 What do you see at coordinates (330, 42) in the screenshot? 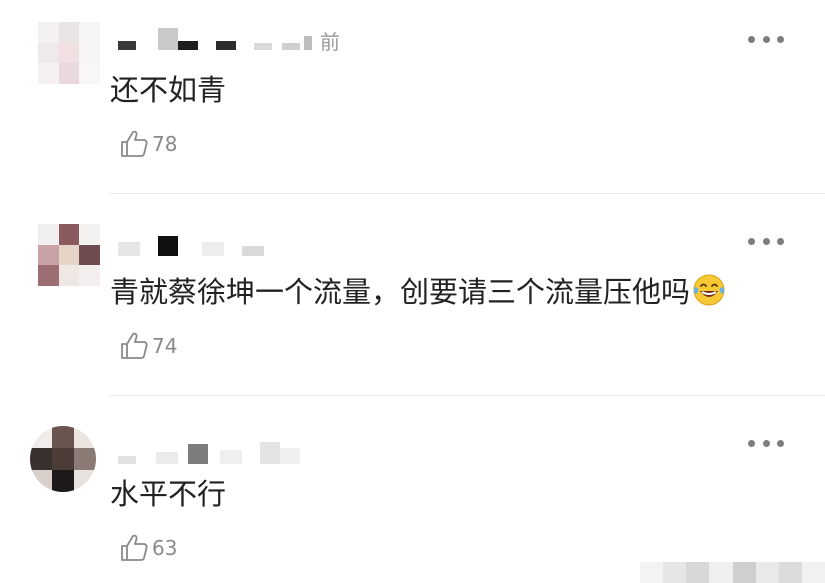
I see `comment-time-suffix: 前` at bounding box center [330, 42].